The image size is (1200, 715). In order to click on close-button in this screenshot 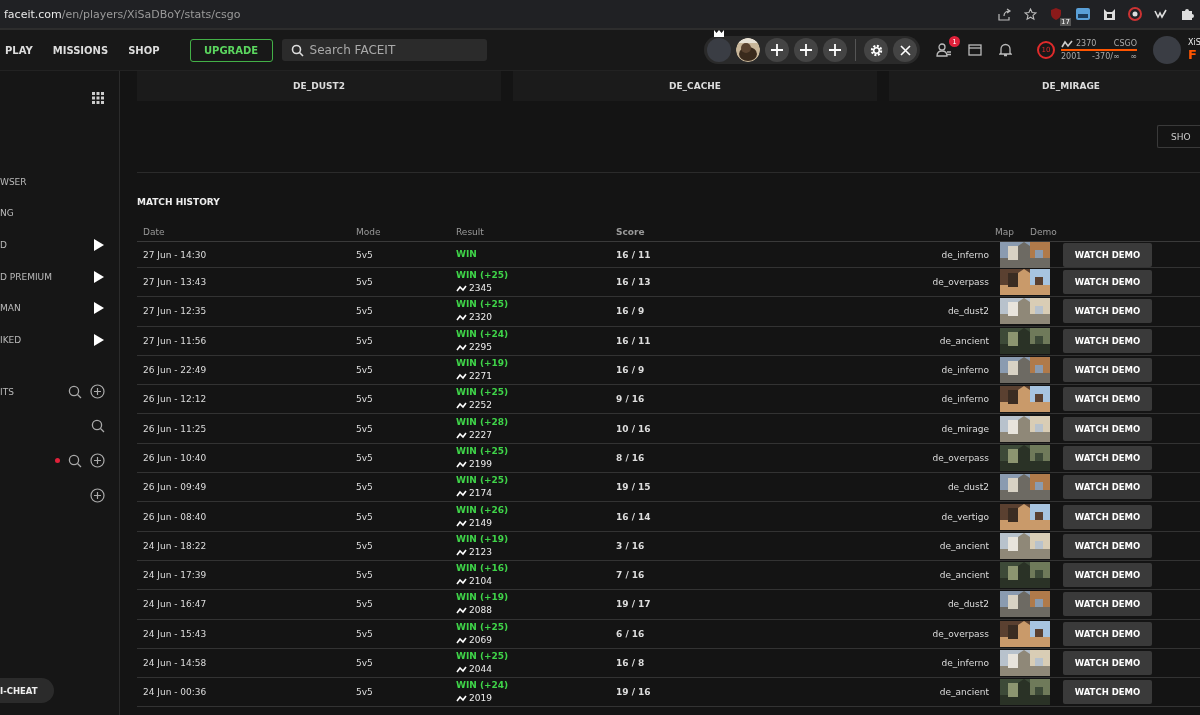, I will do `click(905, 50)`.